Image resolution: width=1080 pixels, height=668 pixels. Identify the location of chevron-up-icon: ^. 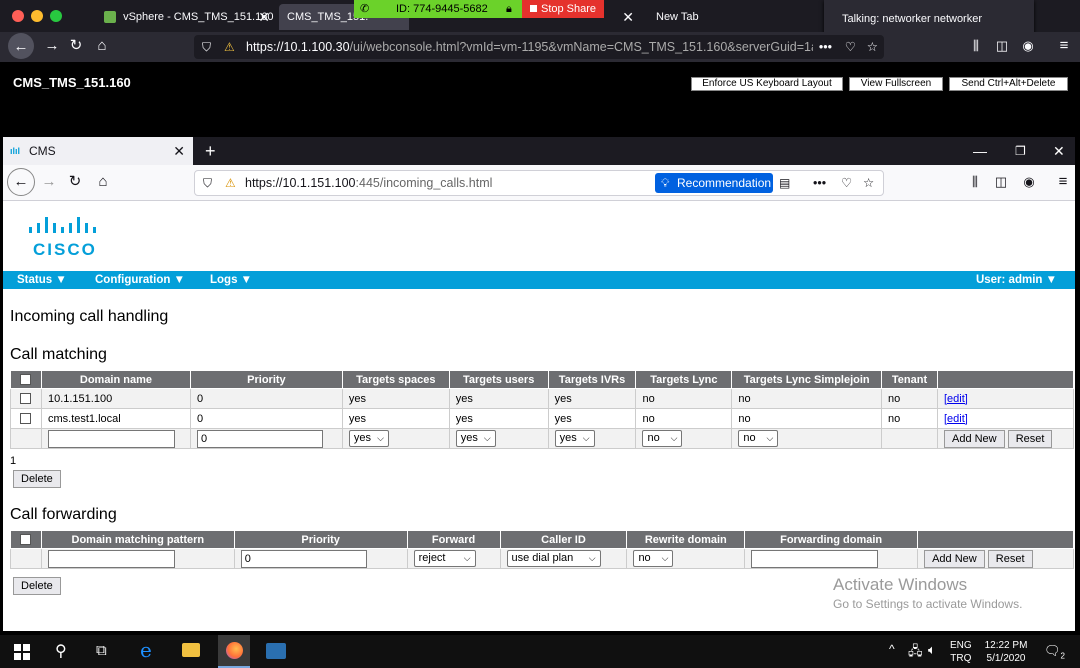
(892, 649).